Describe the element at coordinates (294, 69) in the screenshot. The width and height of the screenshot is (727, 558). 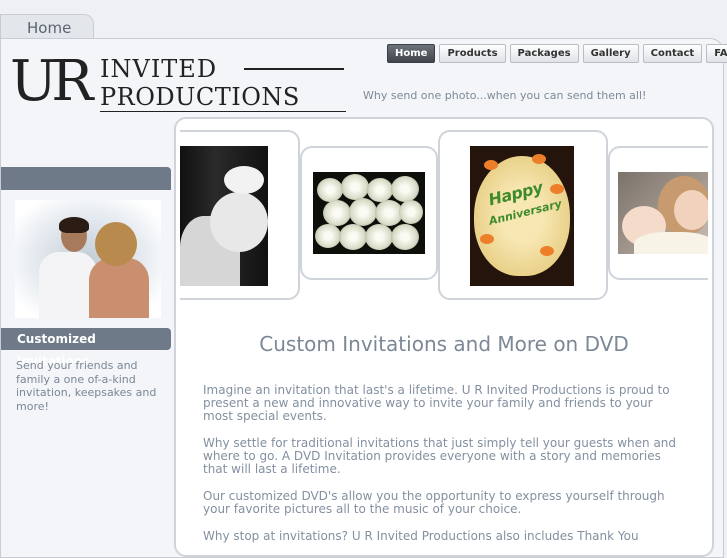
I see `logo-rule` at that location.